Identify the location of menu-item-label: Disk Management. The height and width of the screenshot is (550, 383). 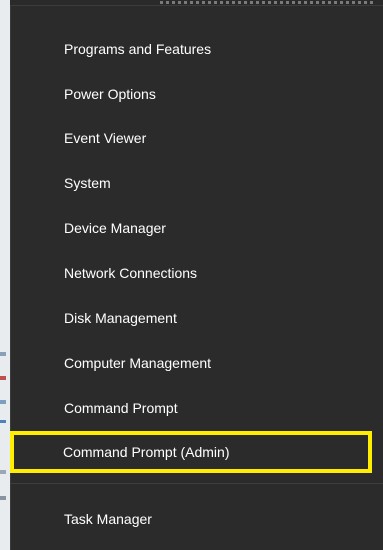
(120, 318).